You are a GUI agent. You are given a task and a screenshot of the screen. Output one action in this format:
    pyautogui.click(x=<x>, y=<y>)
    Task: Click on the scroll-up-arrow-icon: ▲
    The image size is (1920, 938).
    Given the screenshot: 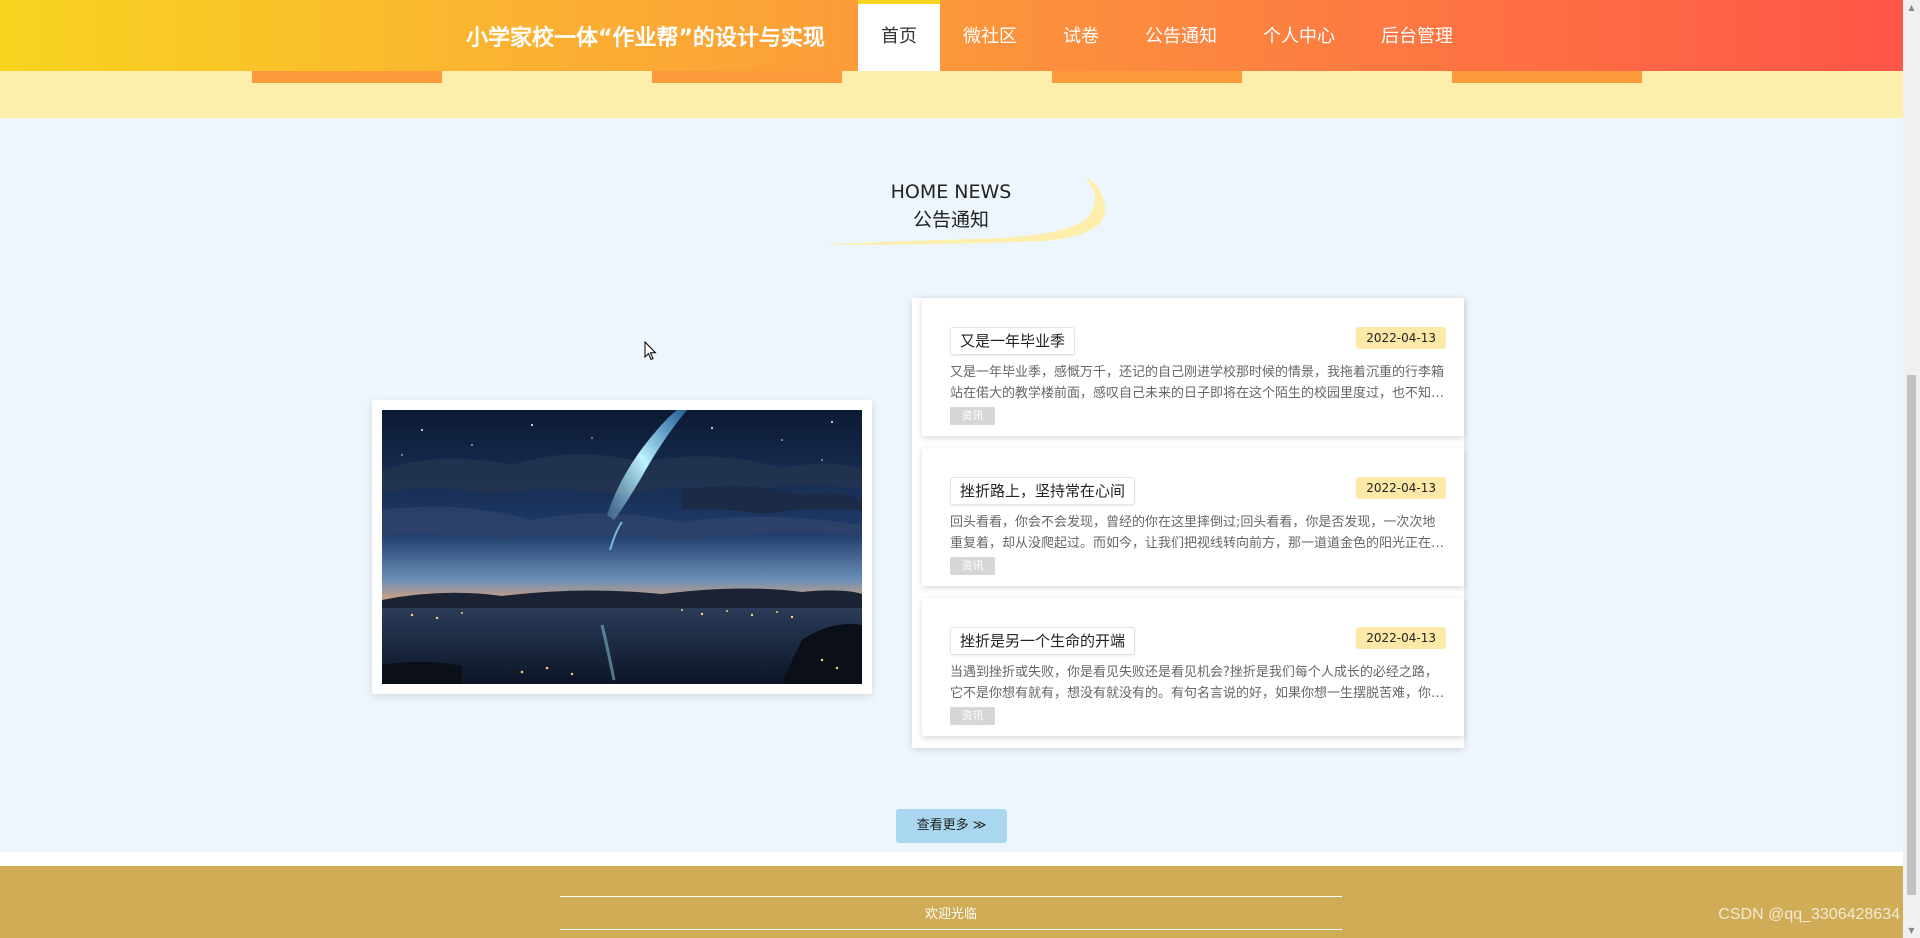 What is the action you would take?
    pyautogui.click(x=1911, y=7)
    